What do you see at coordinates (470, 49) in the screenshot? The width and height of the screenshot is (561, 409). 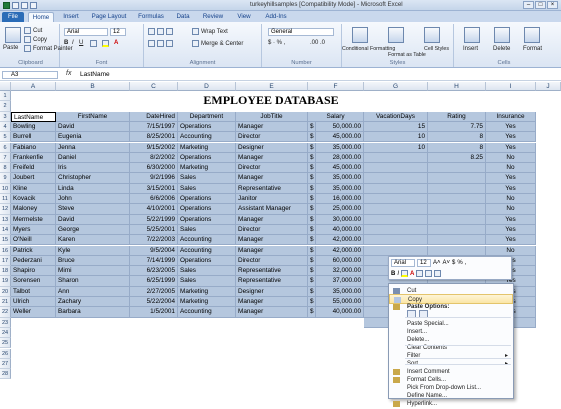 I see `insert-button: Insert` at bounding box center [470, 49].